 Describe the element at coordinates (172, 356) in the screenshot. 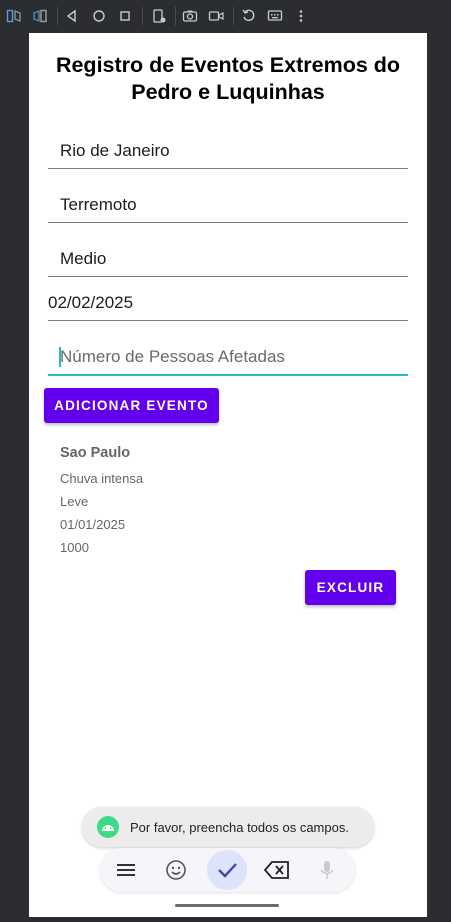

I see `people-affected-placeholder: Número de Pessoas Afetadas` at that location.